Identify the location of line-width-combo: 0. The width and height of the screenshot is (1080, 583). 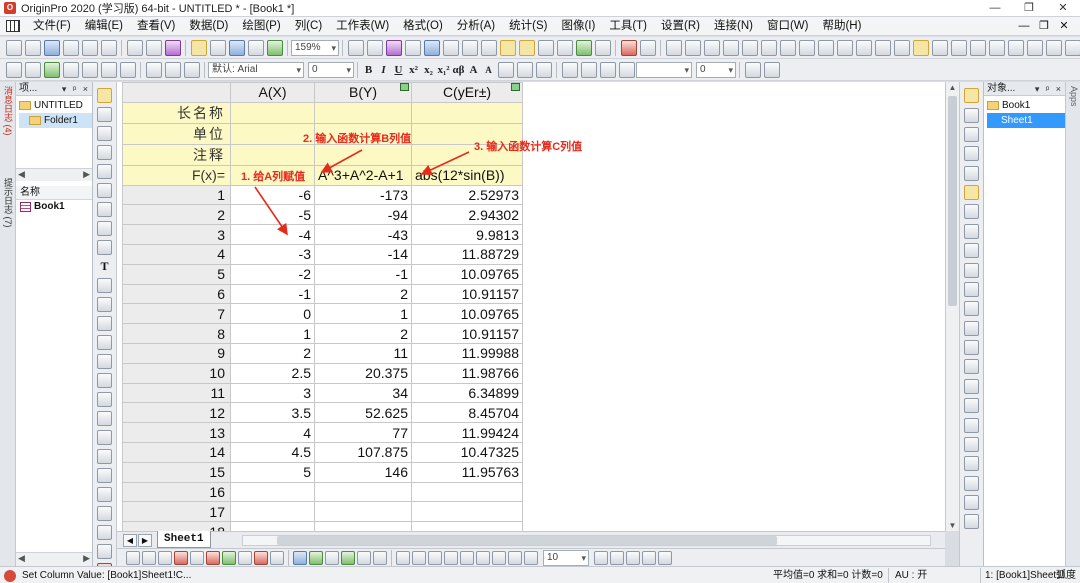
(716, 69).